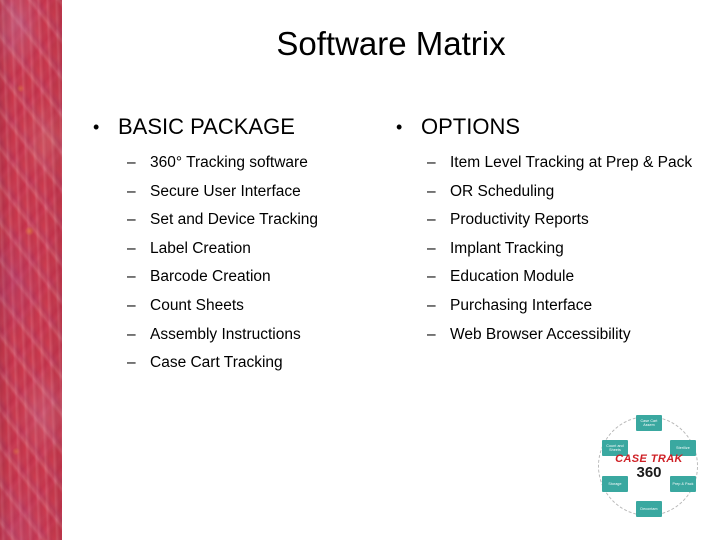  I want to click on page-title: Software Matrix, so click(391, 43).